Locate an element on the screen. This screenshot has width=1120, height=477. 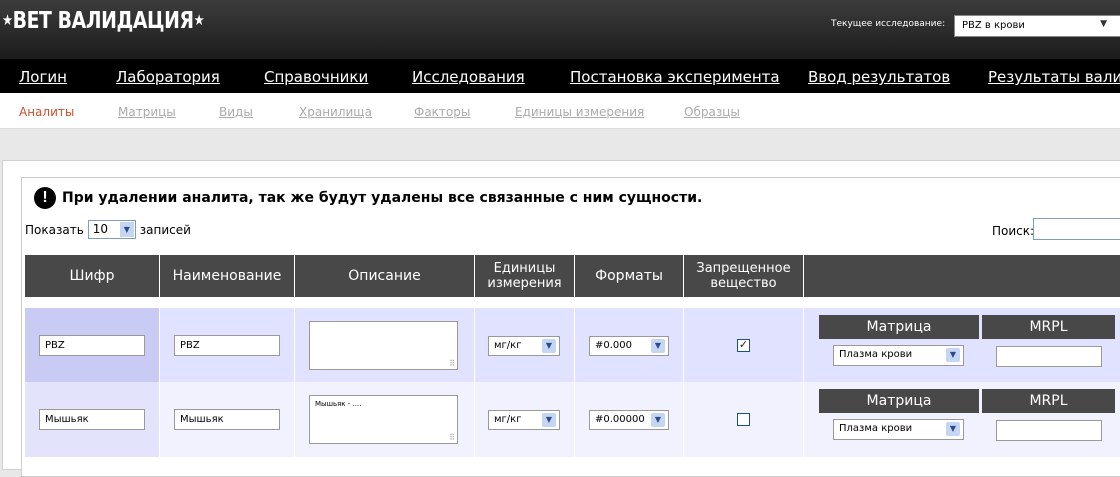
code-input: PBZ is located at coordinates (92, 345).